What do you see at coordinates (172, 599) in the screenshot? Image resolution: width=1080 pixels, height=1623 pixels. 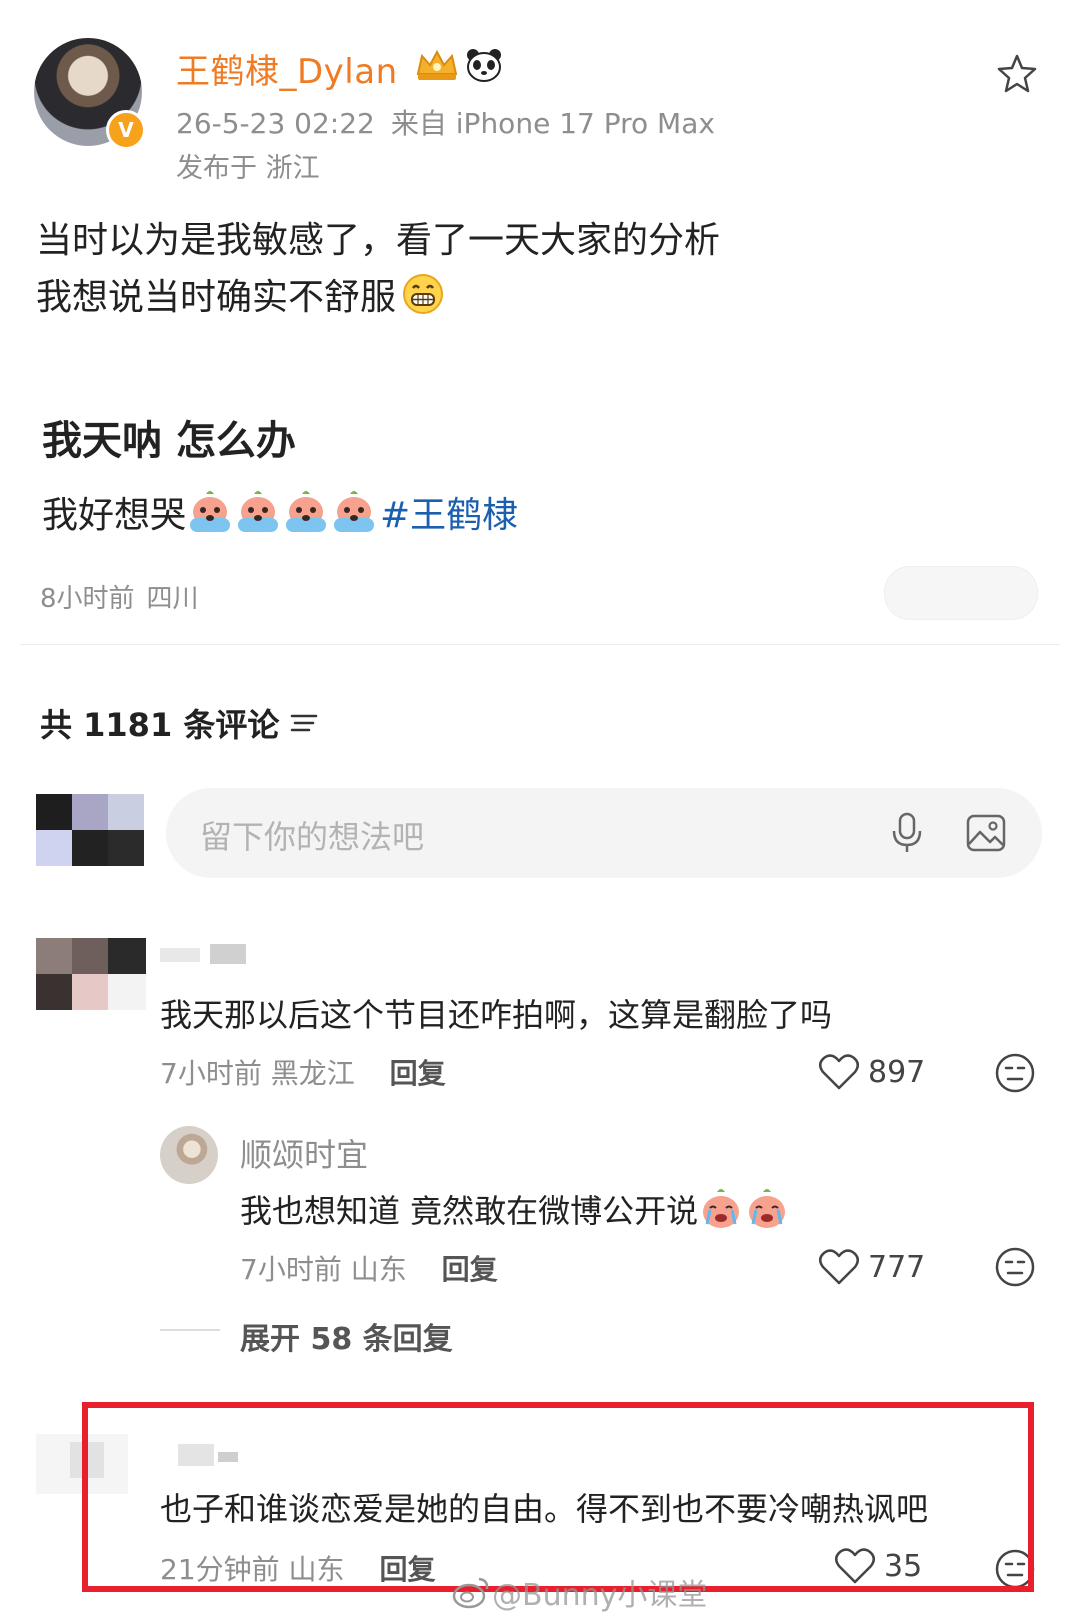 I see `repost-location: 四川` at bounding box center [172, 599].